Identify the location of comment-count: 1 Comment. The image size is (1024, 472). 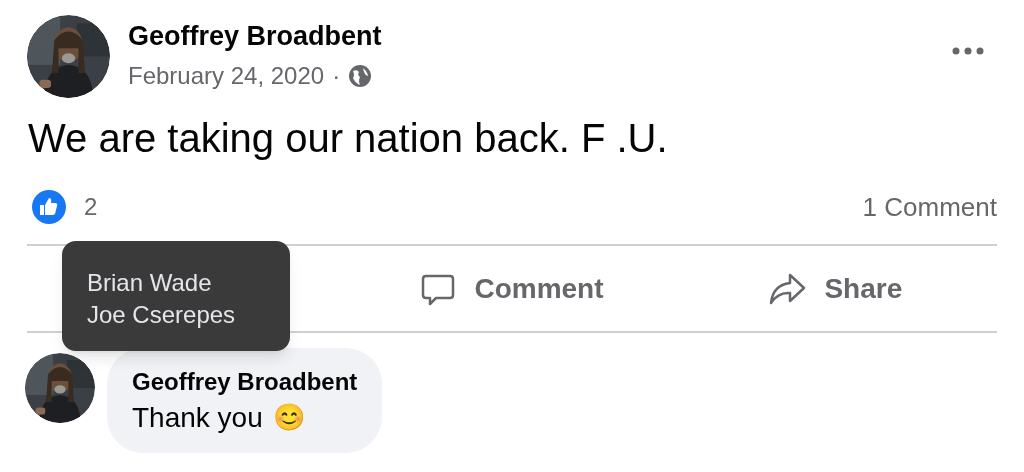
(929, 207).